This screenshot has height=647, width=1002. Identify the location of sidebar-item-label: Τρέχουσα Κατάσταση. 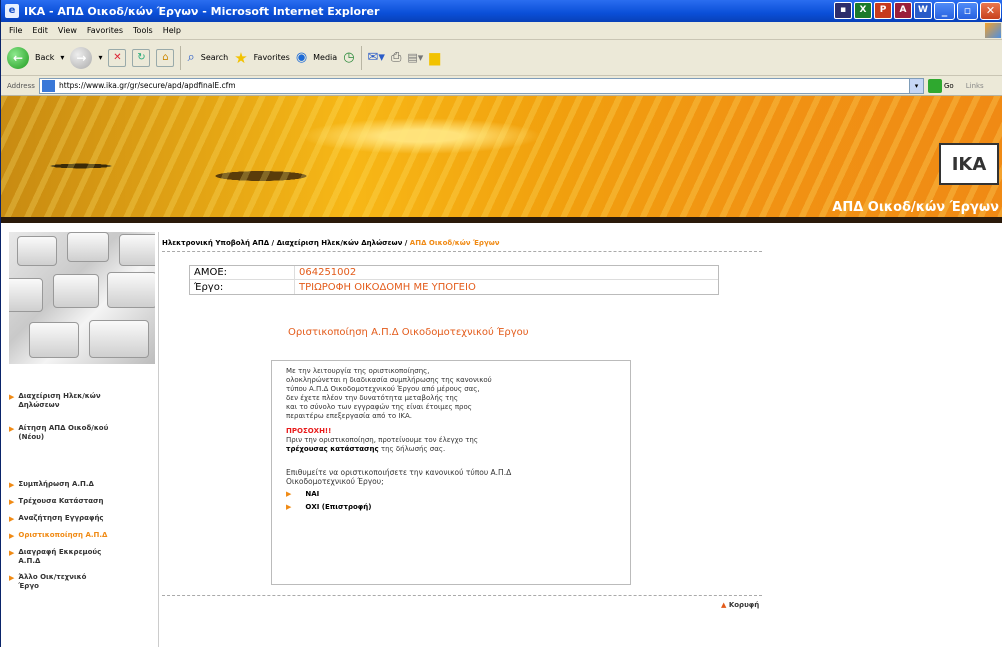
(60, 501).